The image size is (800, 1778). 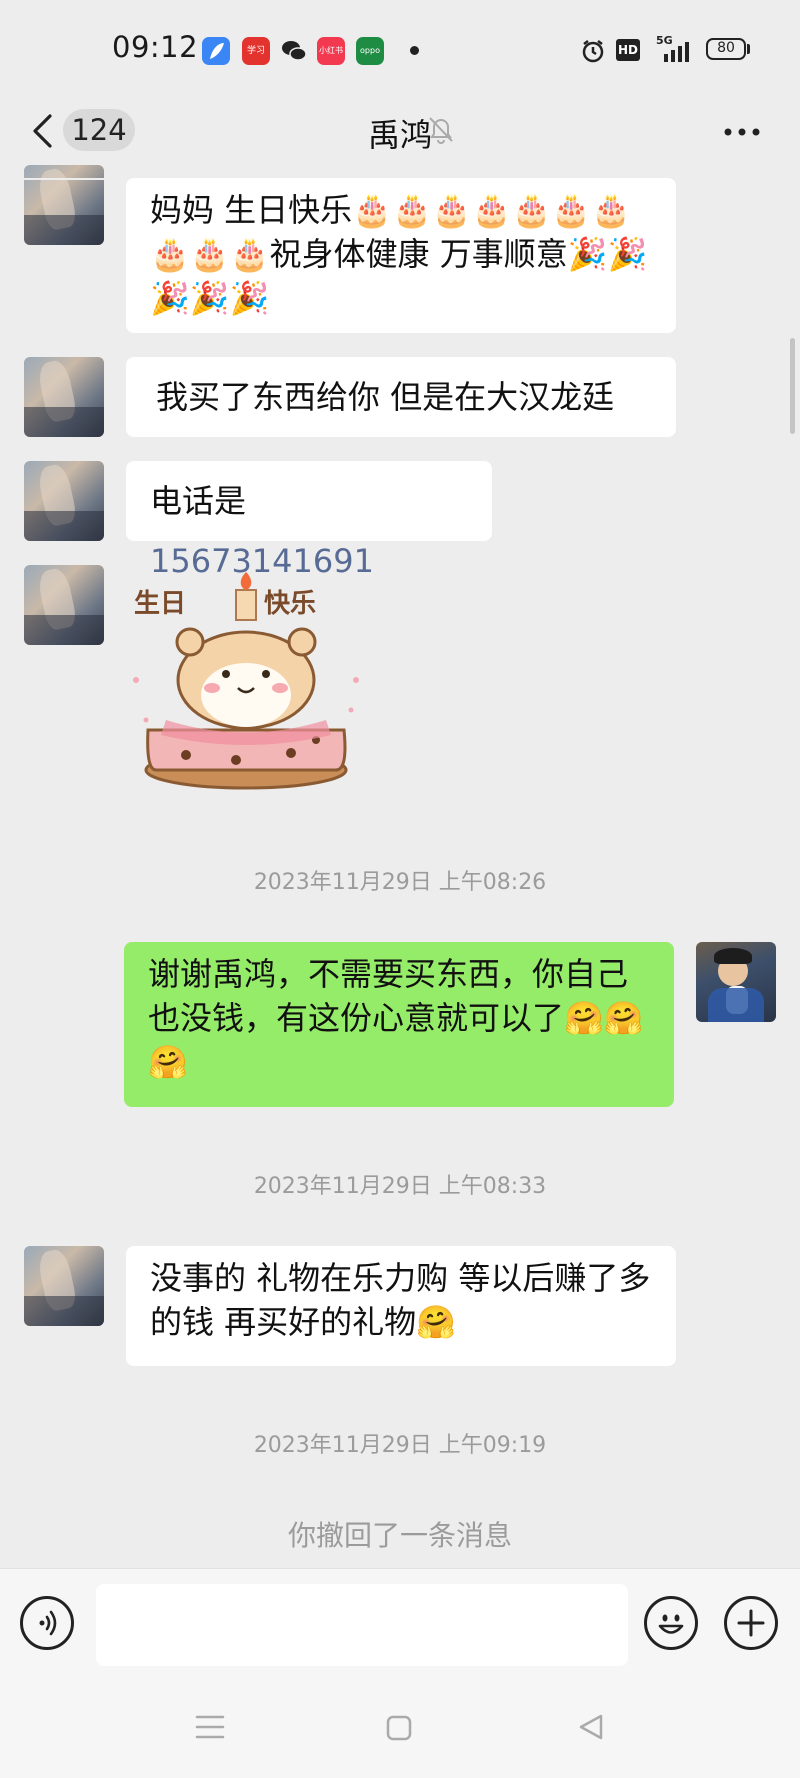 What do you see at coordinates (331, 51) in the screenshot?
I see `mi-app-icon: 小红书` at bounding box center [331, 51].